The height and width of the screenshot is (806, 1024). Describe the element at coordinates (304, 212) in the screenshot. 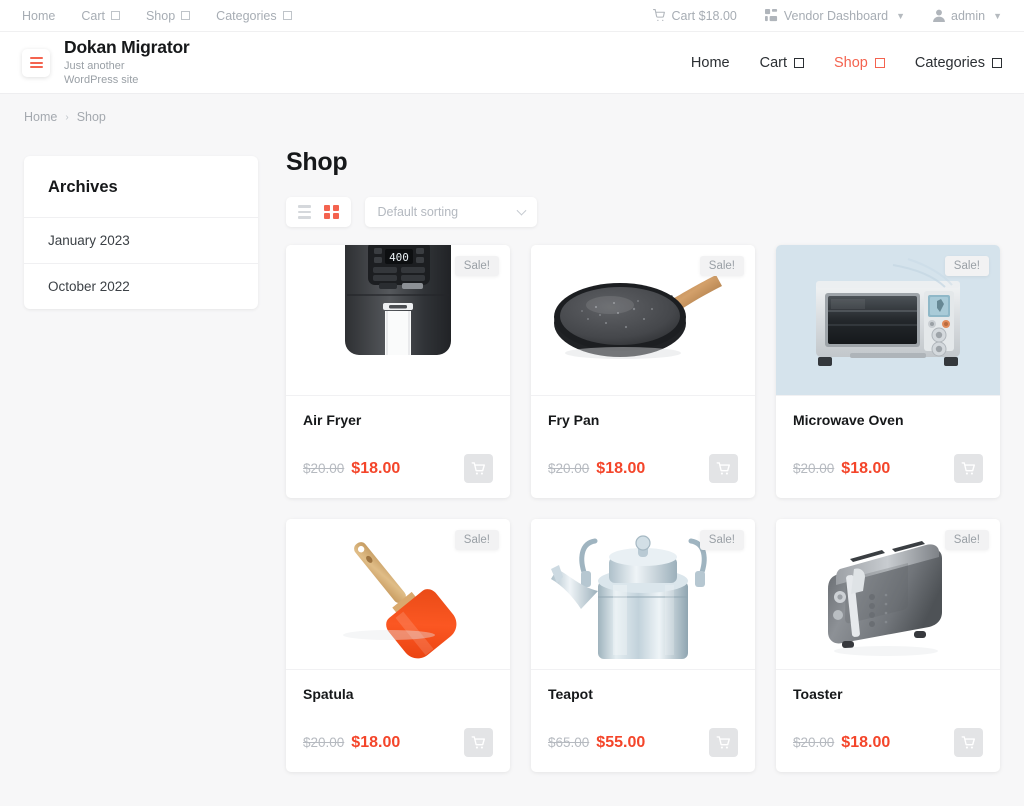

I see `list-view-icon` at that location.